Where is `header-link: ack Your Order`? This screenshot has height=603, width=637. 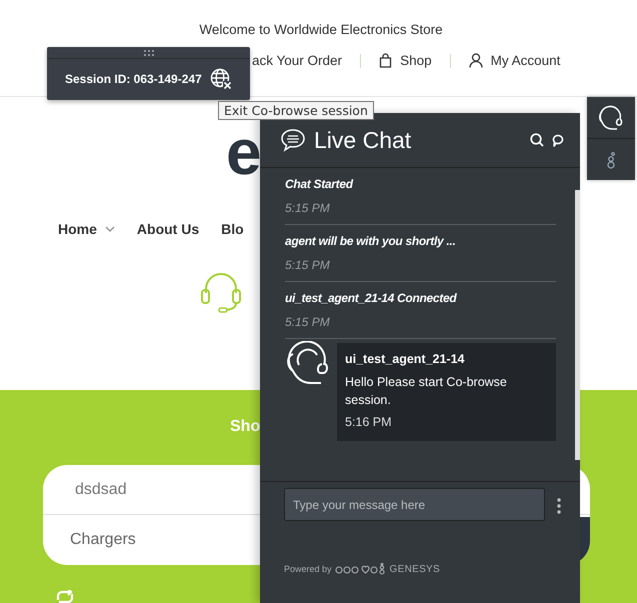
header-link: ack Your Order is located at coordinates (297, 60).